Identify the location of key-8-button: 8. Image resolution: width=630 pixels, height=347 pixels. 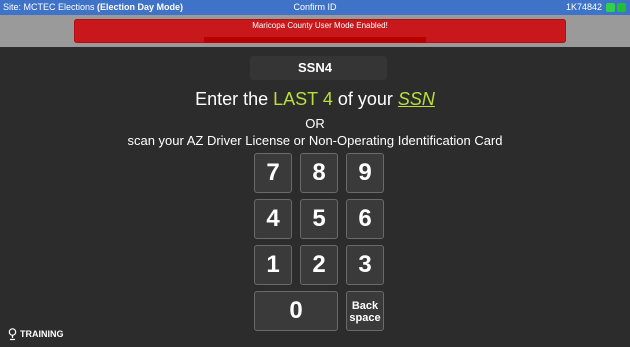
(319, 173).